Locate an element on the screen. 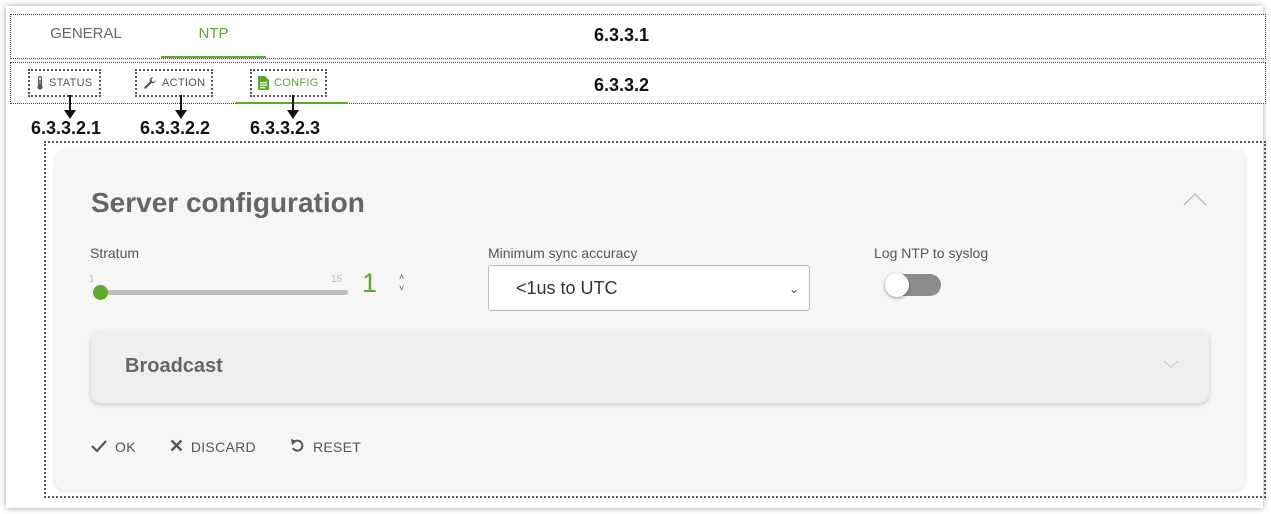 This screenshot has height=514, width=1271. close-icon is located at coordinates (176, 447).